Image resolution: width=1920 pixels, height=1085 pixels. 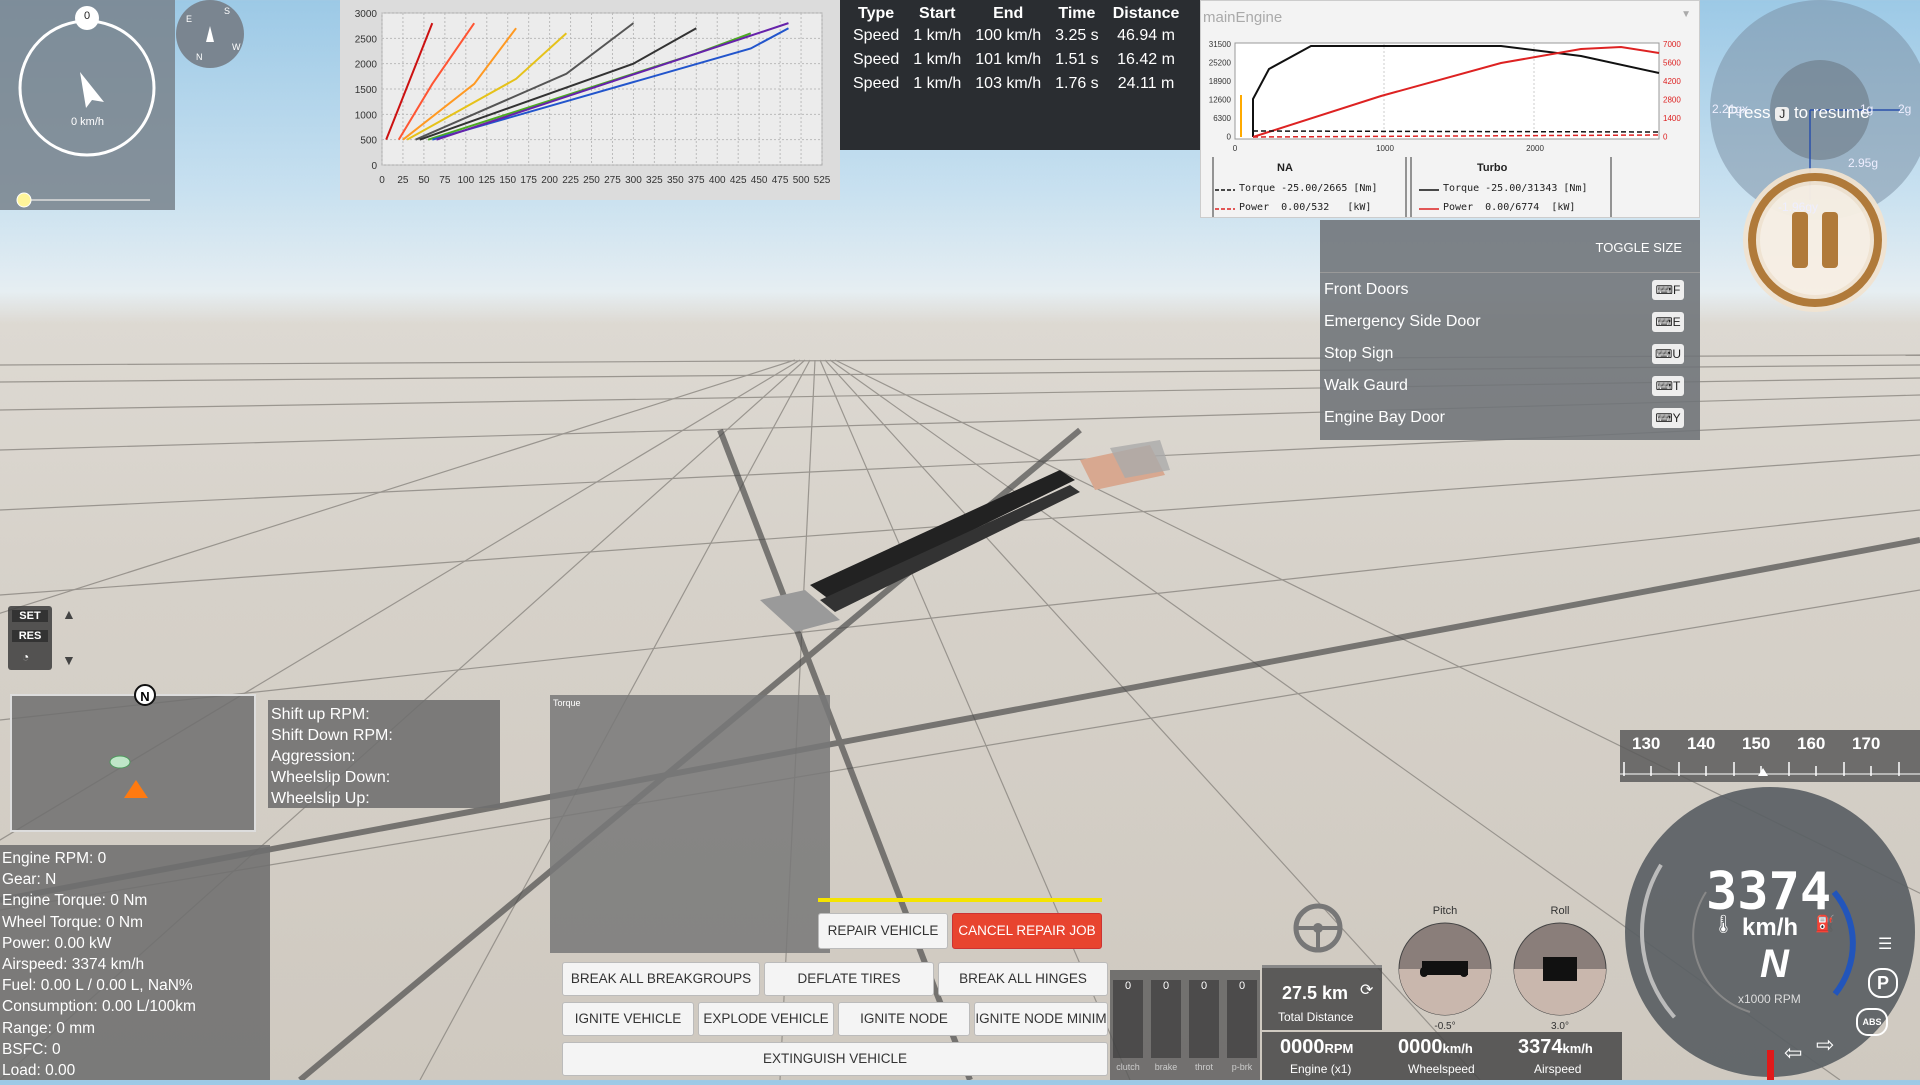 I want to click on pedal-label: throt, so click(x=1203, y=1067).